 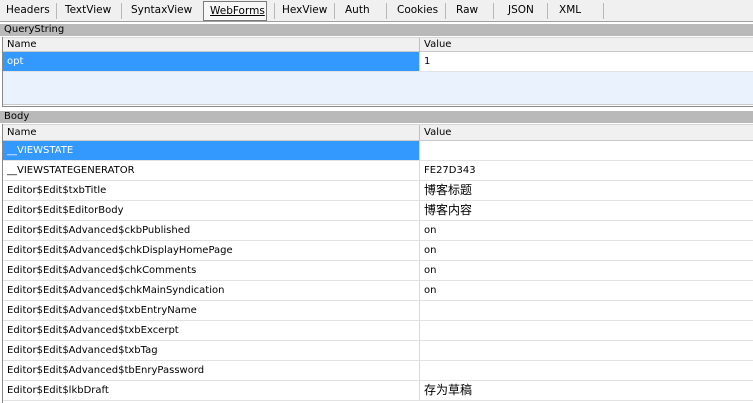 I want to click on body-row: Editor$Edit$Advanced$txbEntryName, so click(x=378, y=311).